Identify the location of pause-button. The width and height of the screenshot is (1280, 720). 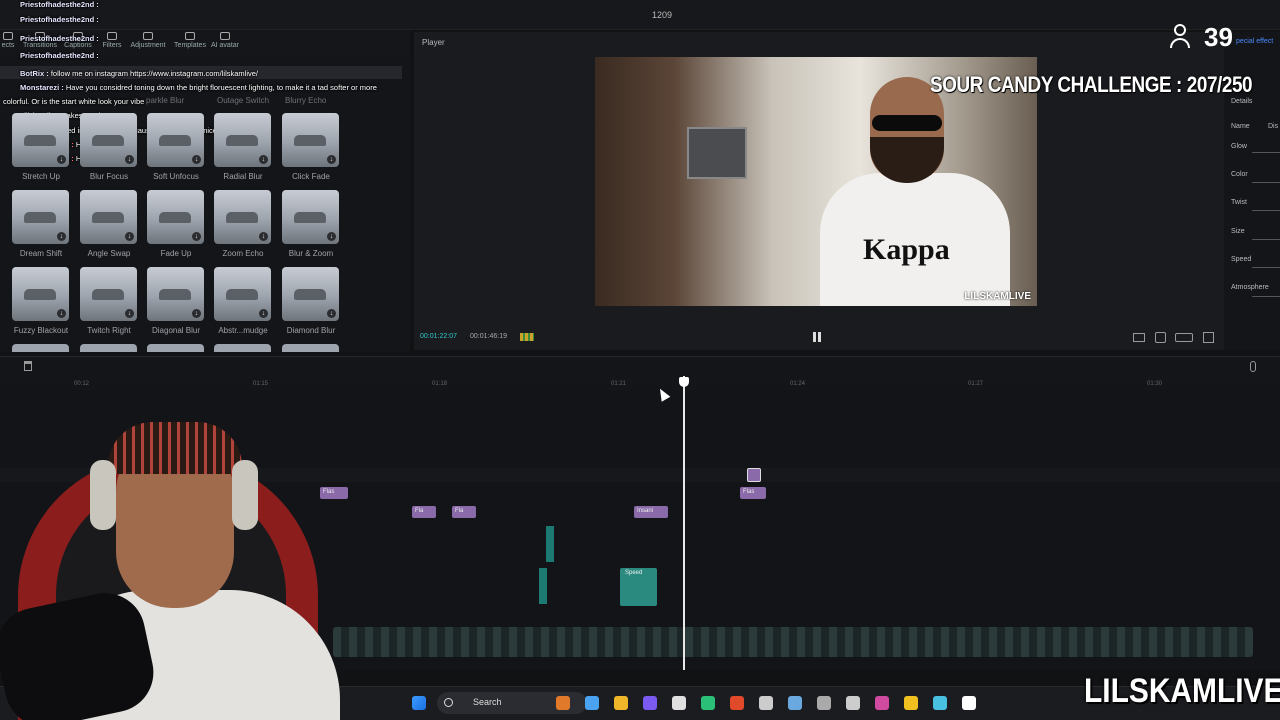
(817, 337).